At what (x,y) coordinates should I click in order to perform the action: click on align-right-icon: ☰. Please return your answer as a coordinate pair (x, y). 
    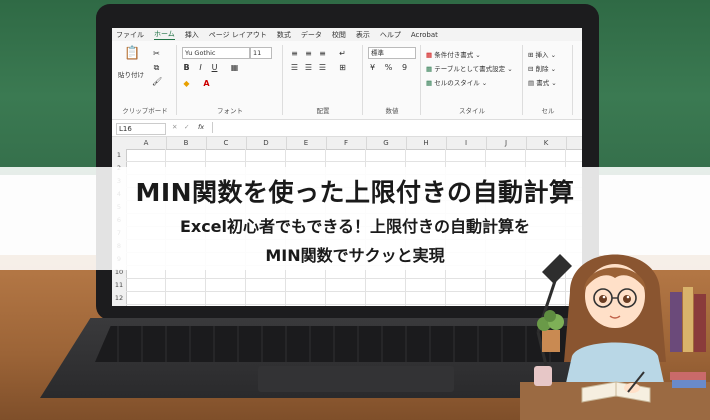
    Looking at the image, I should click on (322, 67).